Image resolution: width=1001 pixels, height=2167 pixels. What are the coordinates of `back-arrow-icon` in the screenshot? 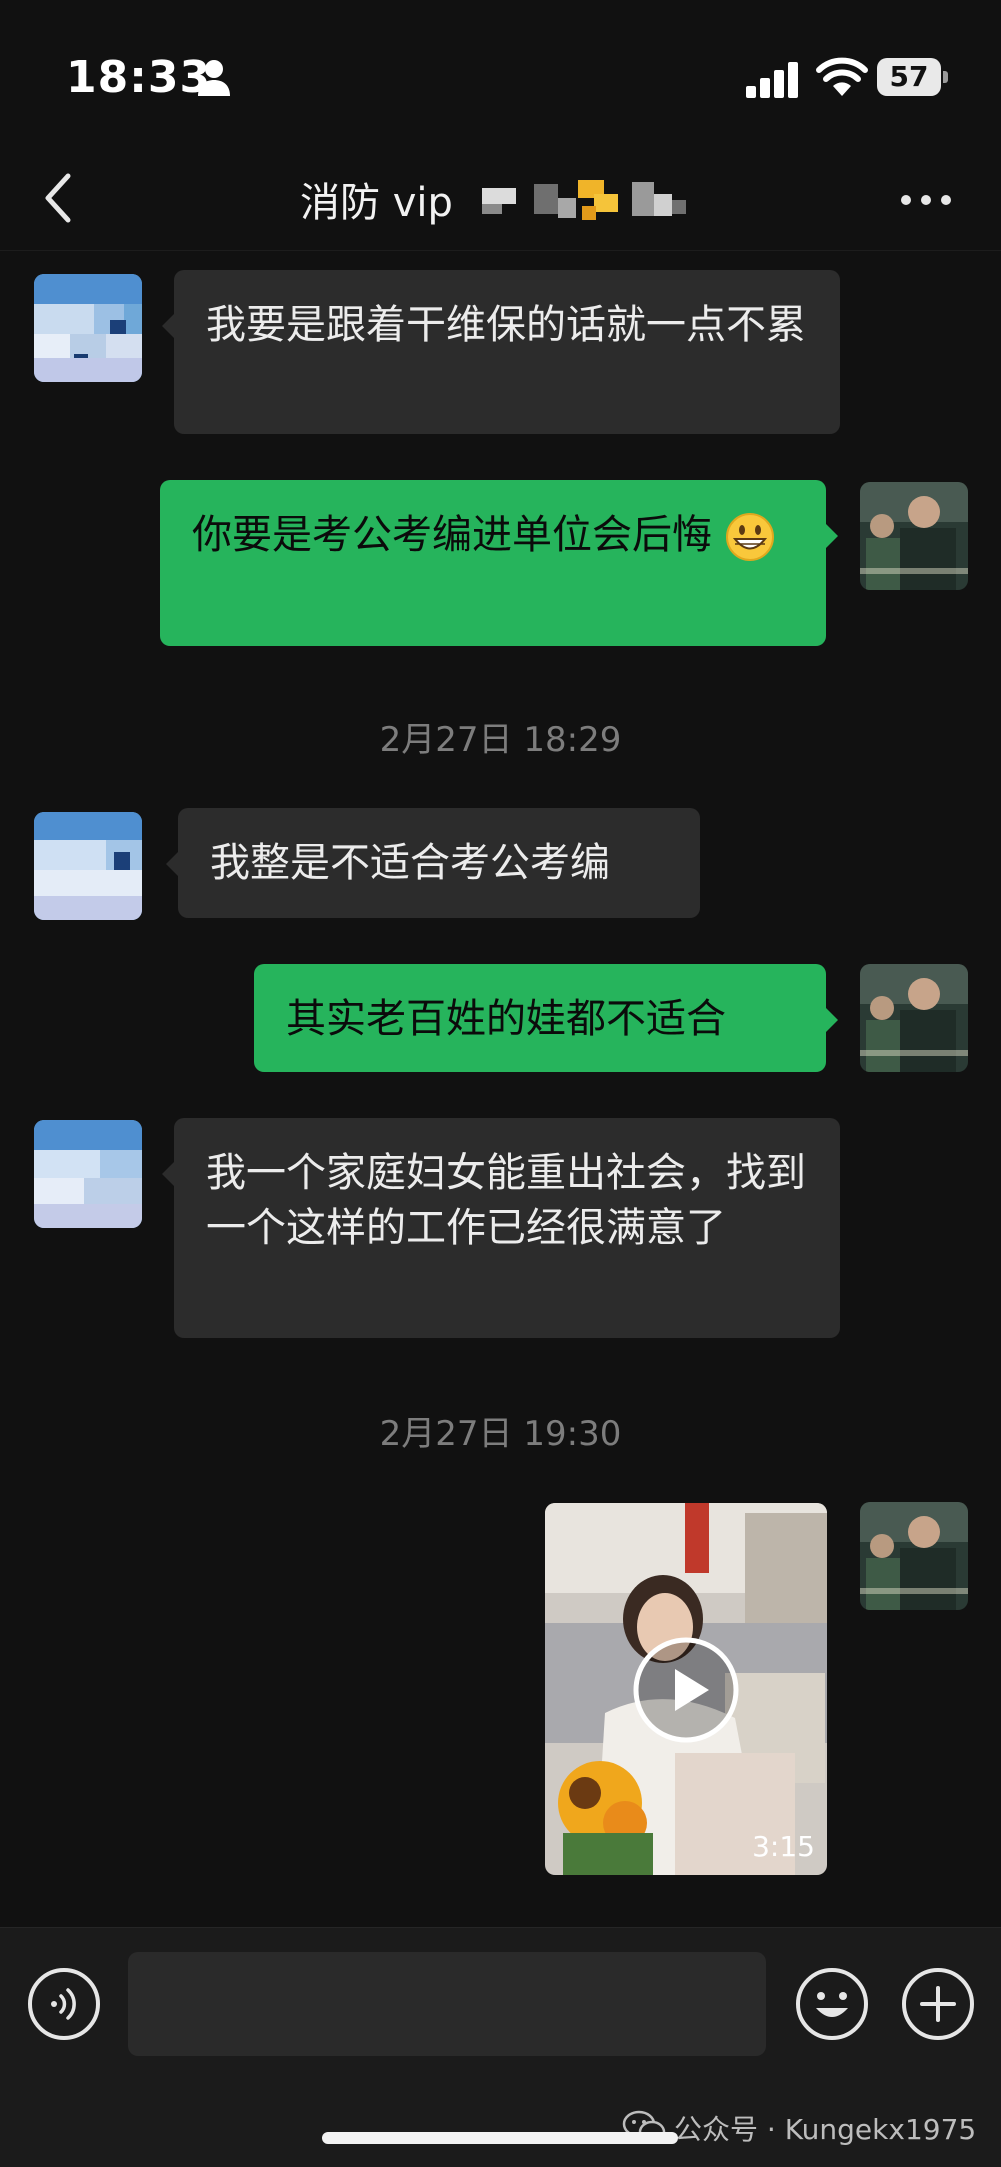 It's located at (58, 198).